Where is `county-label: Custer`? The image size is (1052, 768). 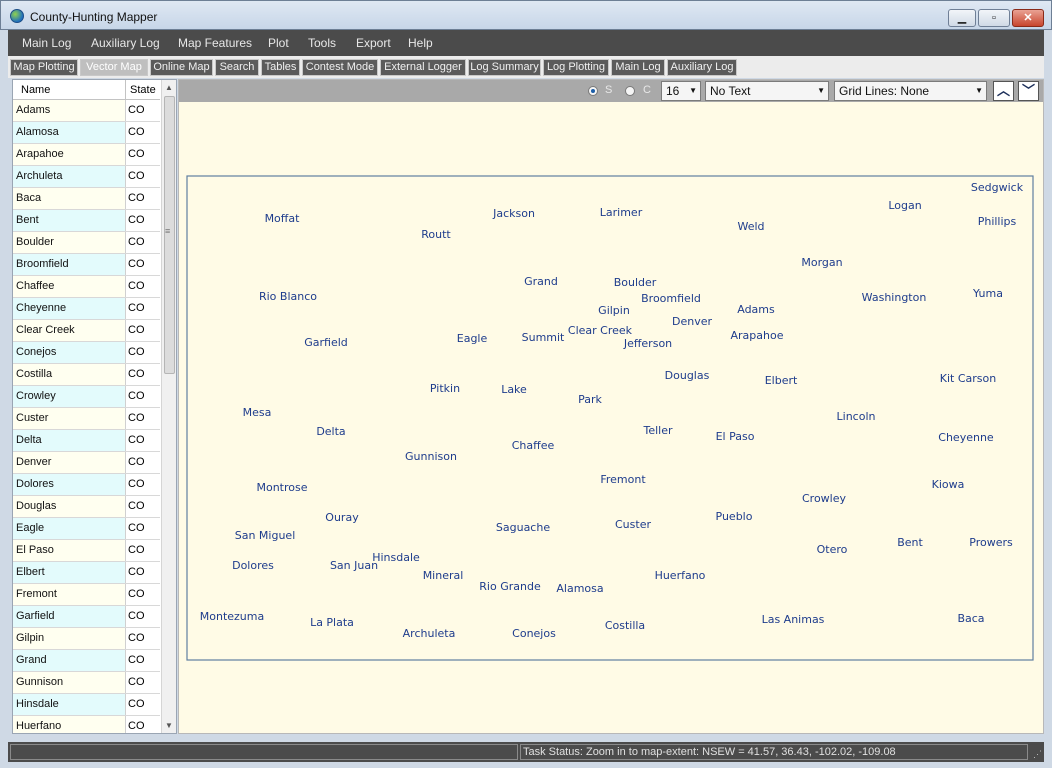
county-label: Custer is located at coordinates (633, 524).